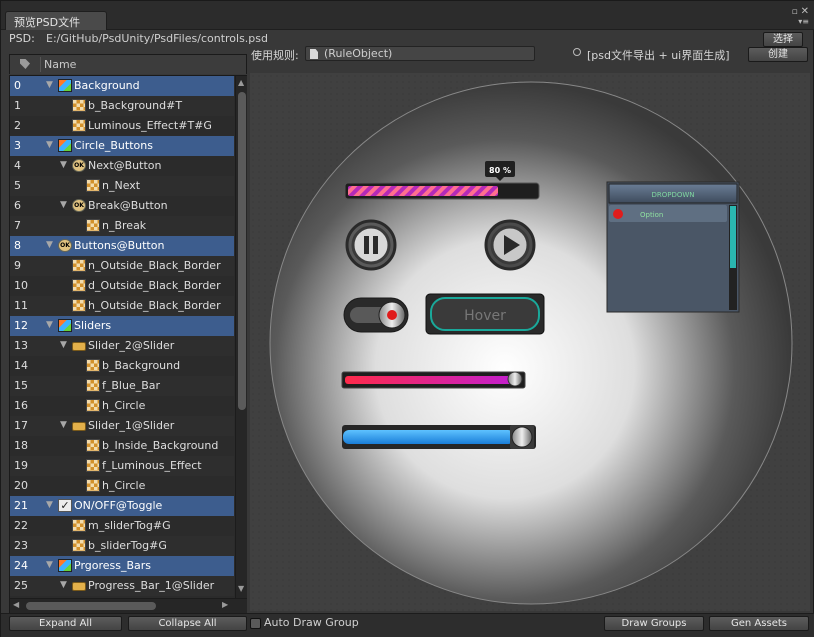  What do you see at coordinates (93, 465) in the screenshot?
I see `image-icon` at bounding box center [93, 465].